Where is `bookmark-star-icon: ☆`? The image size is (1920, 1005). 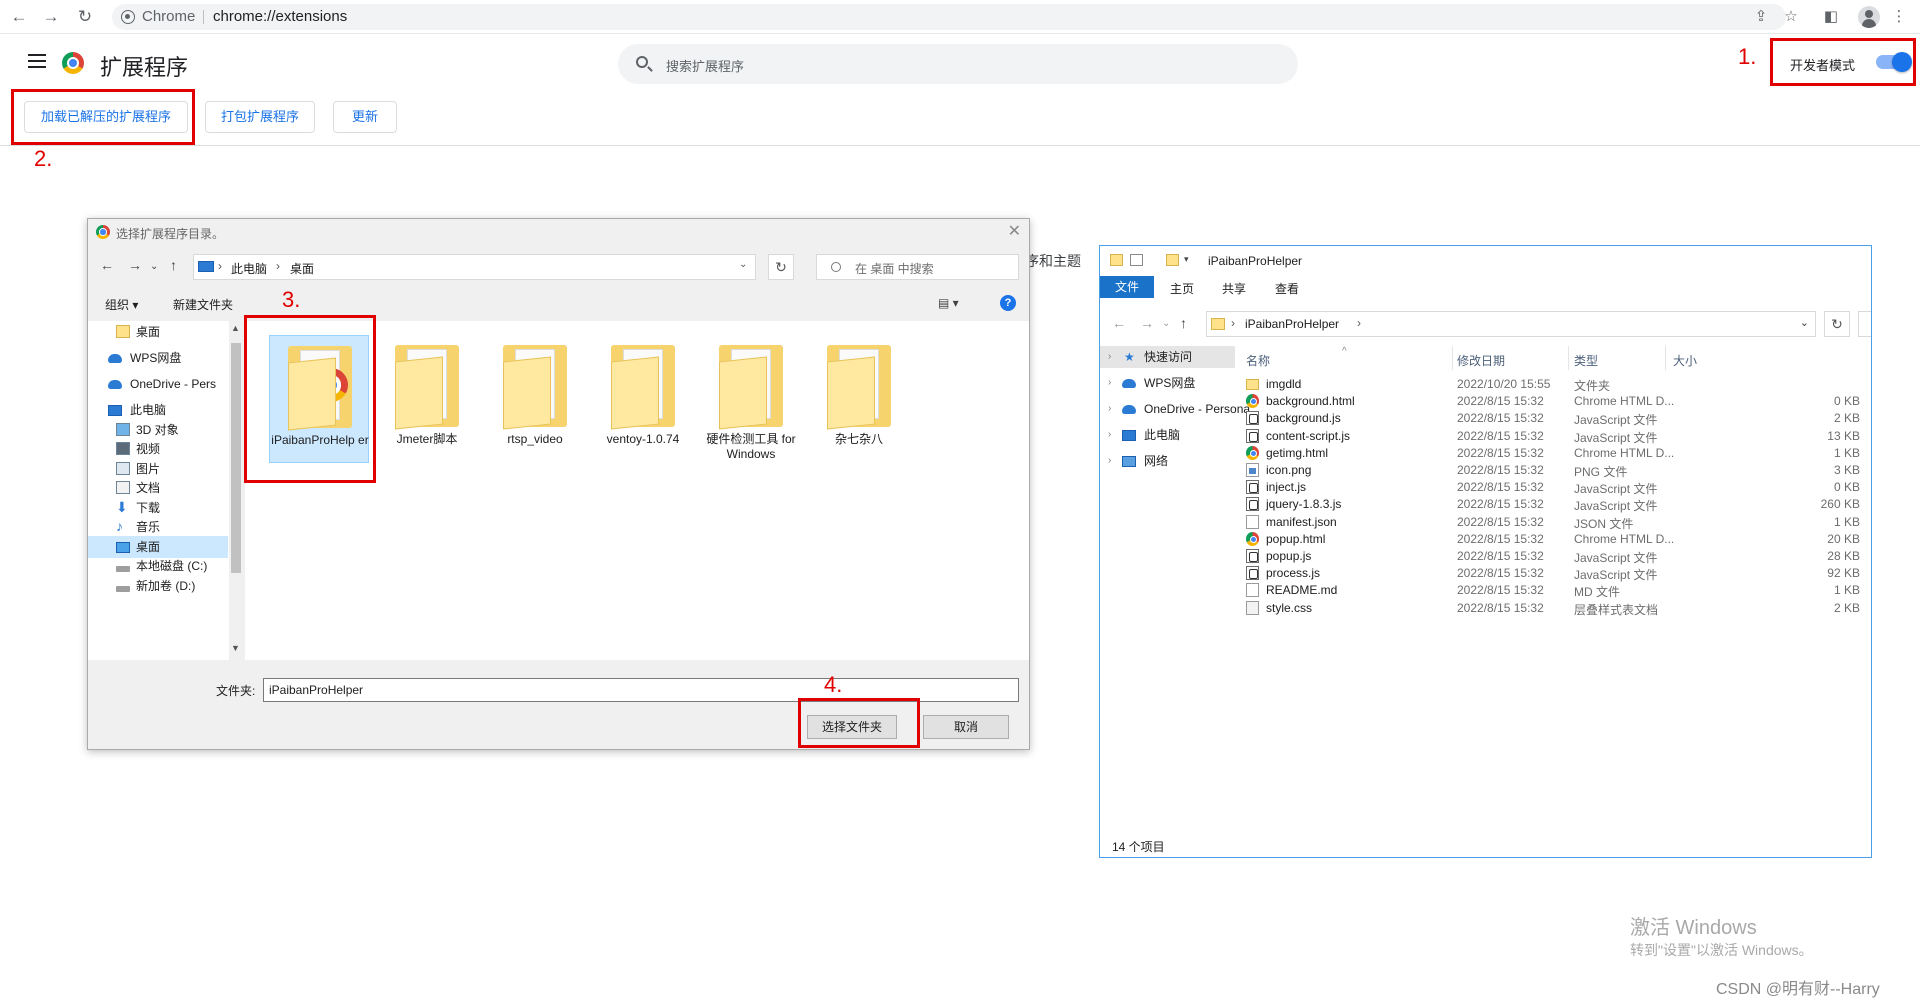 bookmark-star-icon: ☆ is located at coordinates (1791, 17).